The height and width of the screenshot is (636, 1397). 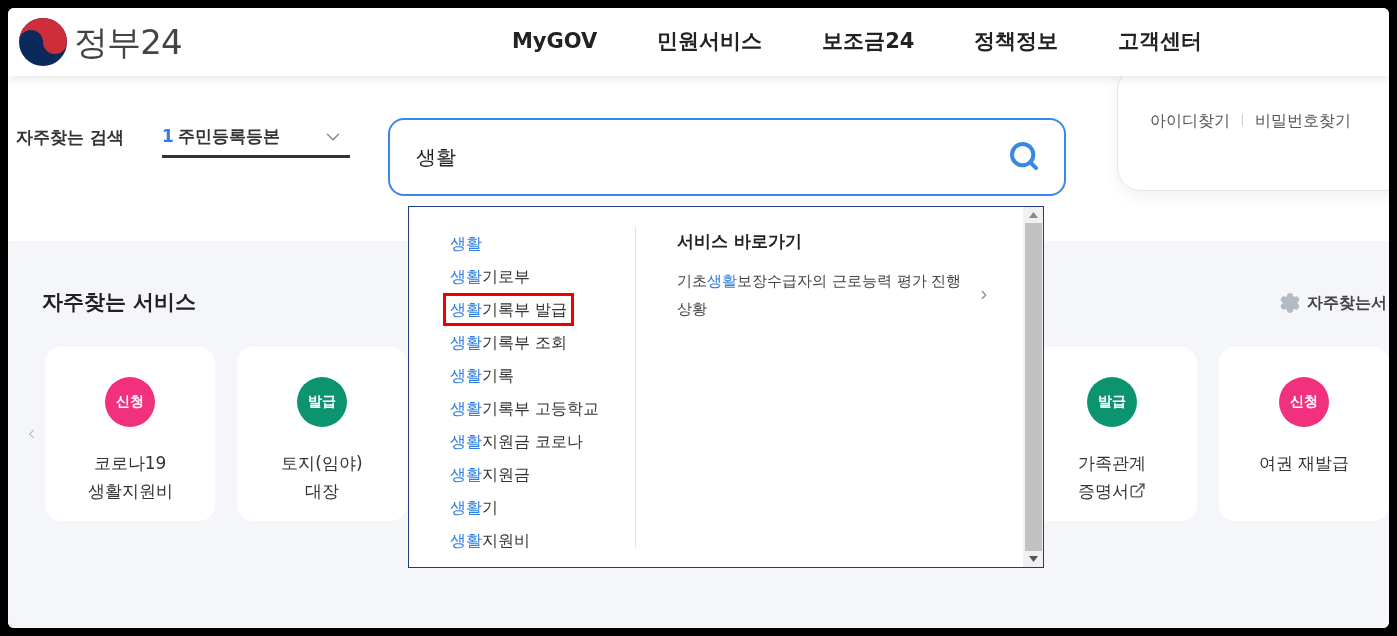 I want to click on service-name: 가족관계, so click(x=1112, y=463).